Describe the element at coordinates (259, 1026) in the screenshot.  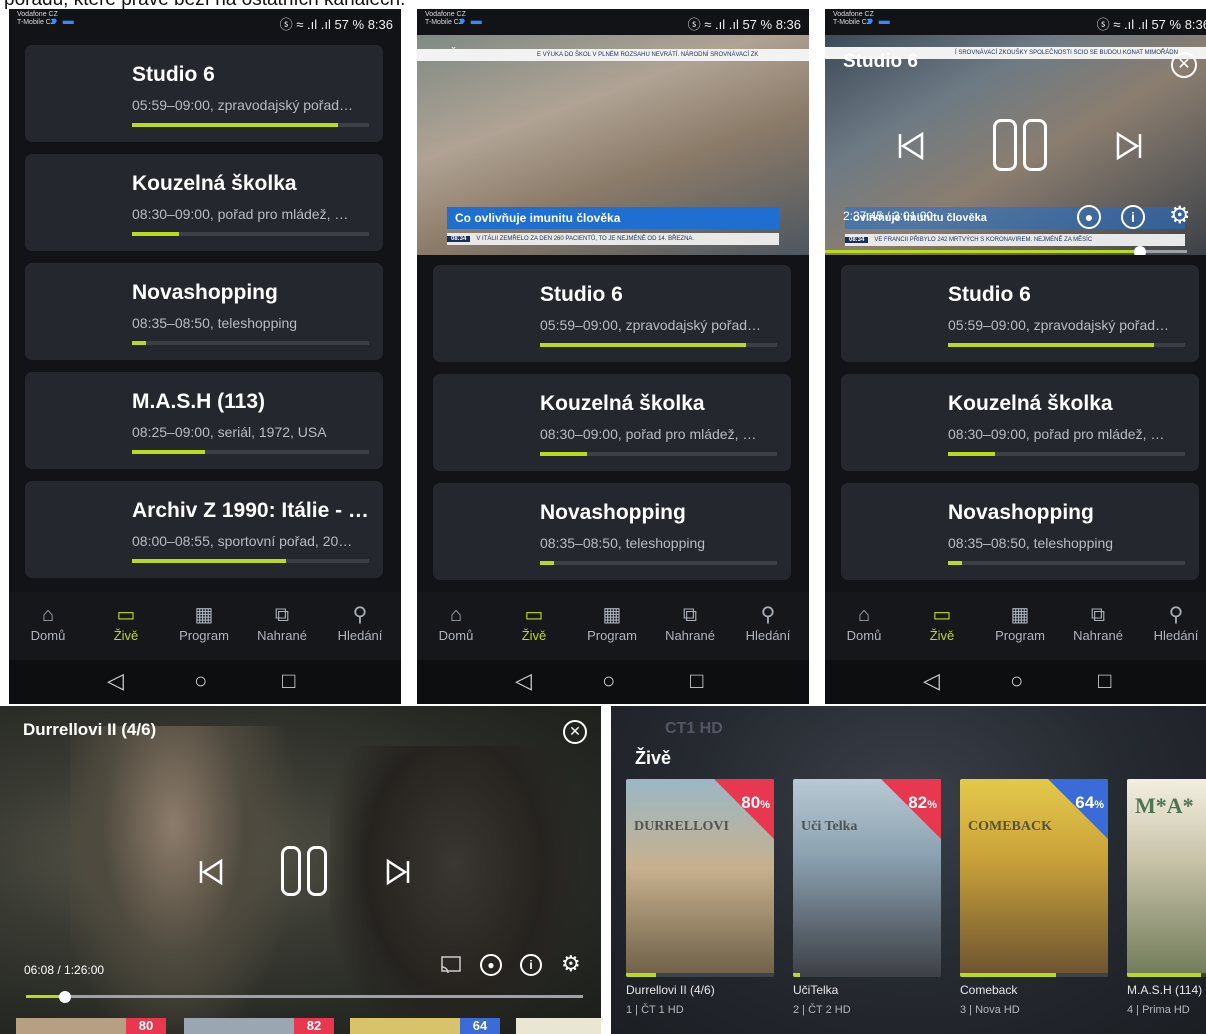
I see `channel-thumb: 82` at that location.